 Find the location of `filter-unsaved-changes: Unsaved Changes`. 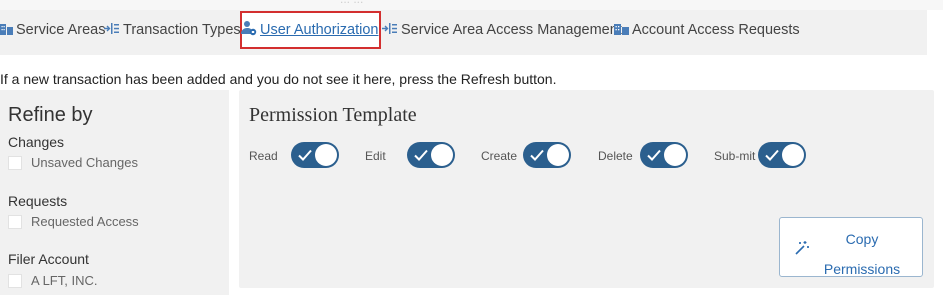

filter-unsaved-changes: Unsaved Changes is located at coordinates (73, 162).